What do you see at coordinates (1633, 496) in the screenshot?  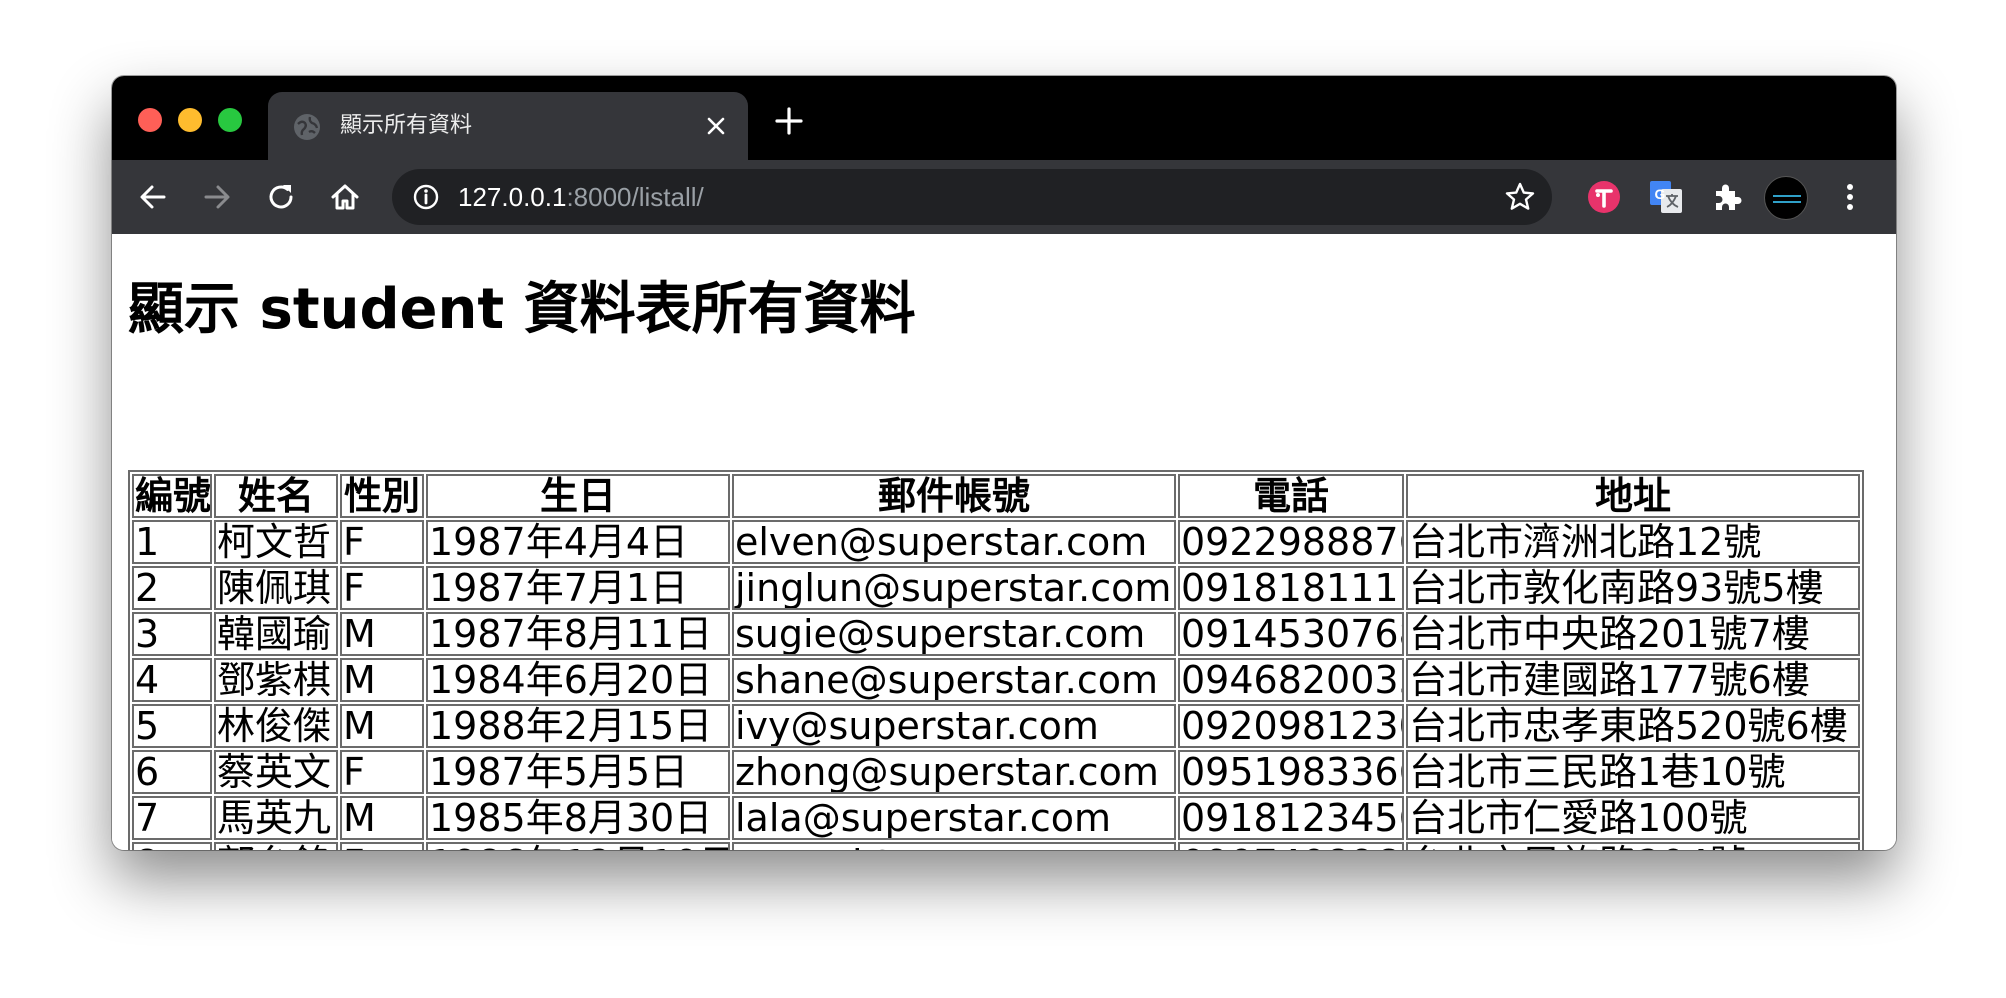 I see `column-header: 地址` at bounding box center [1633, 496].